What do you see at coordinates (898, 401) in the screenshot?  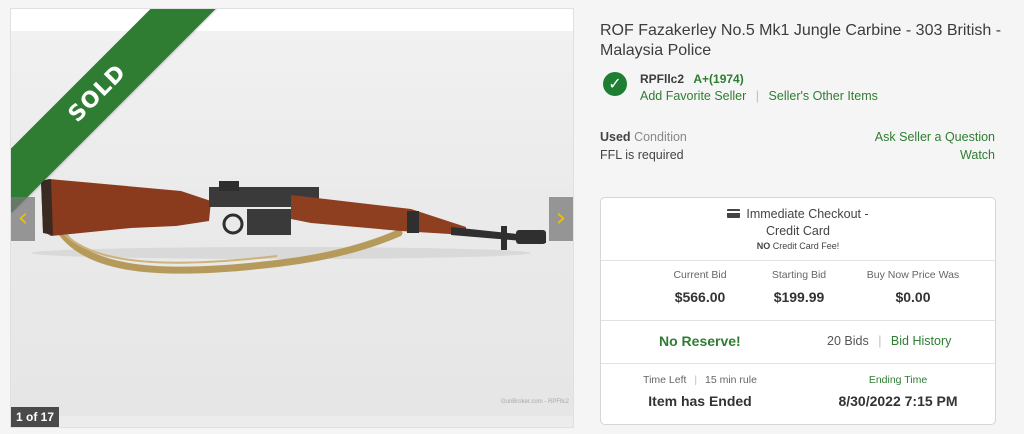 I see `ending-time-value: 8/30/2022 7:15 PM` at bounding box center [898, 401].